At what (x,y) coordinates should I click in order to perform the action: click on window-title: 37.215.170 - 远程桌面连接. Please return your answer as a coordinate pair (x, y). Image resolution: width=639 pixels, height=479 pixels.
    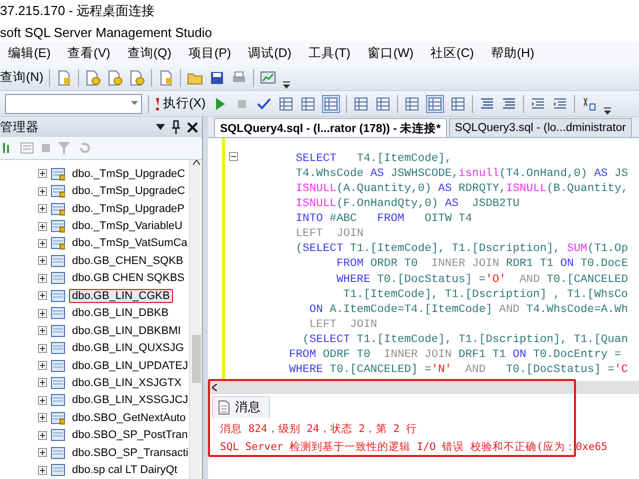
    Looking at the image, I should click on (77, 11).